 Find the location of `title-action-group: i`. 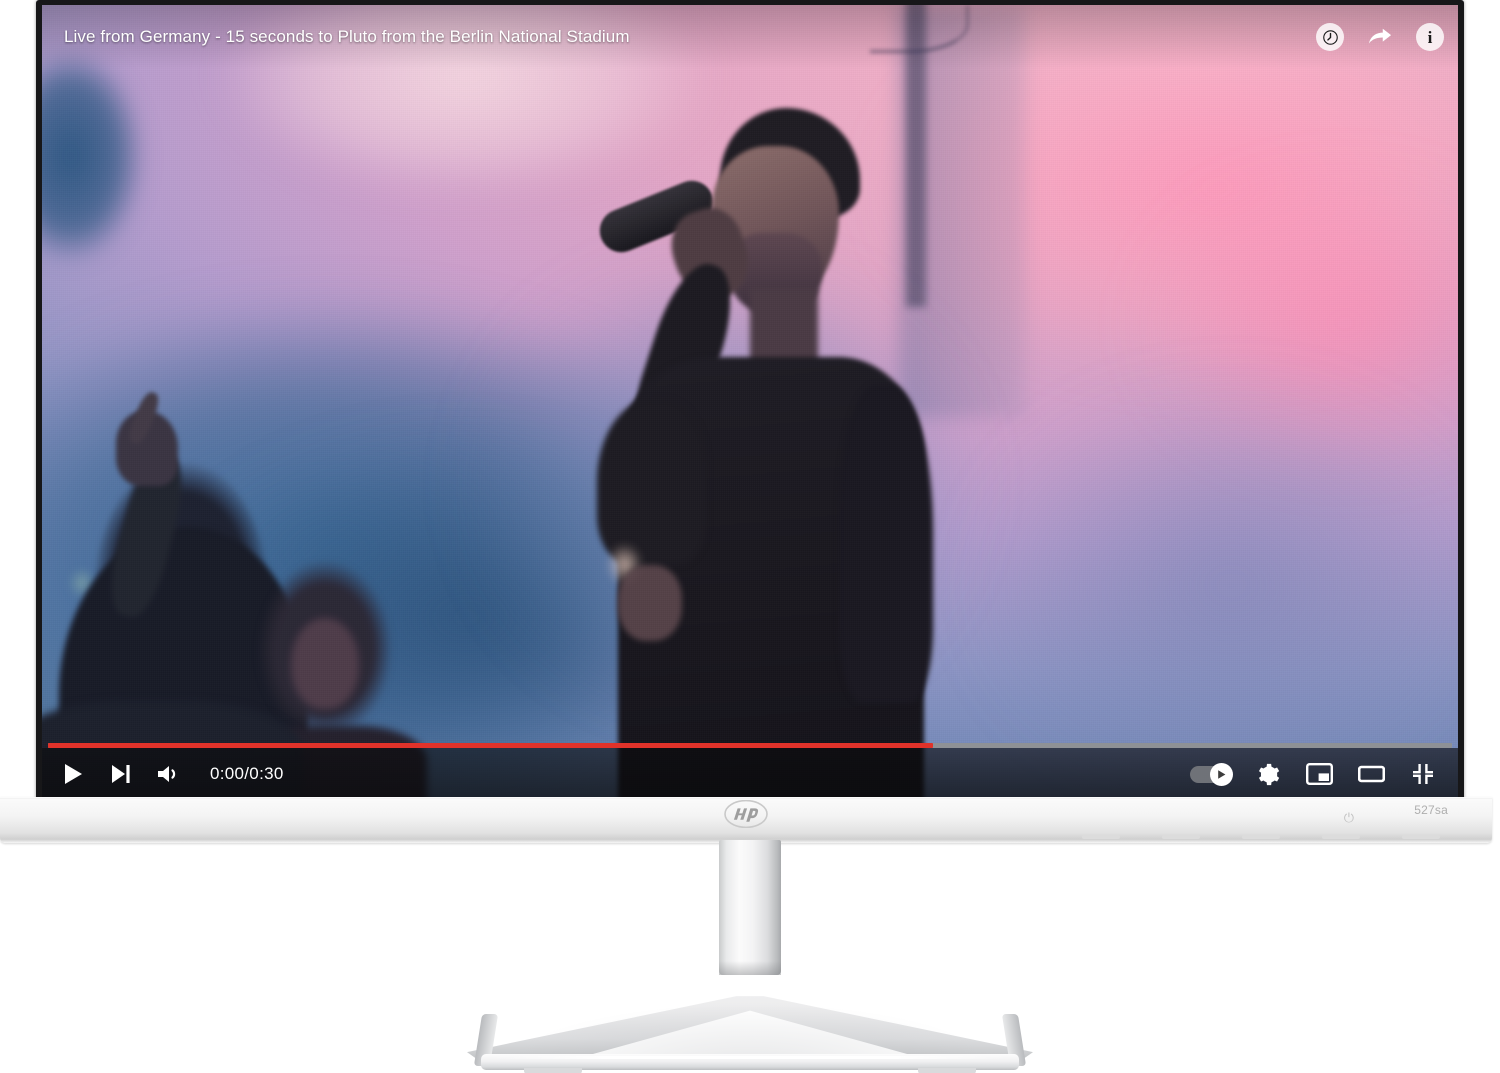

title-action-group: i is located at coordinates (1380, 37).